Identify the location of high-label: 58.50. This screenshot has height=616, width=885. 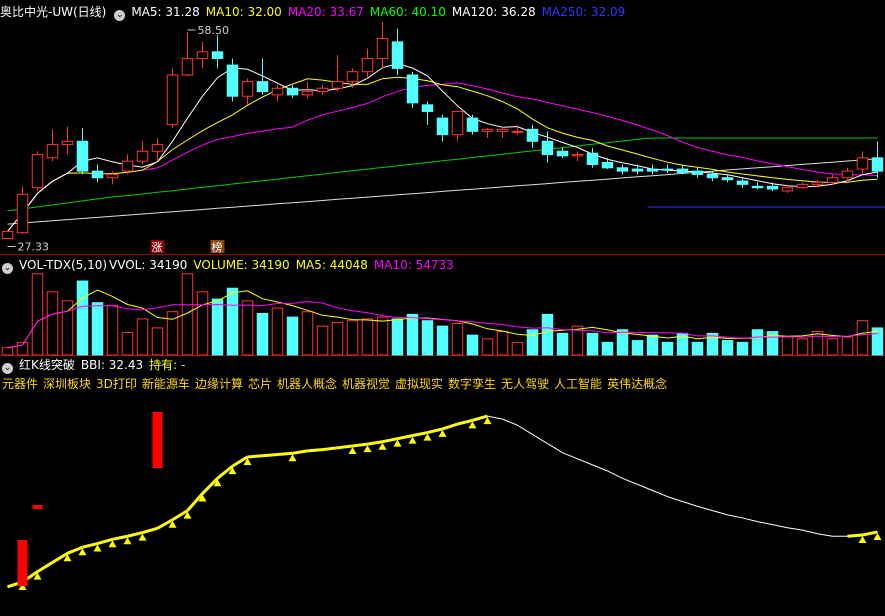
(214, 30).